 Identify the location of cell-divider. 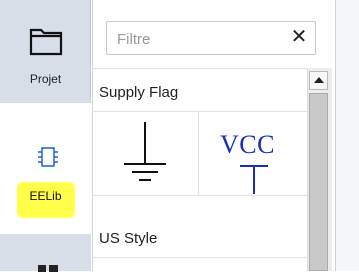
(198, 153).